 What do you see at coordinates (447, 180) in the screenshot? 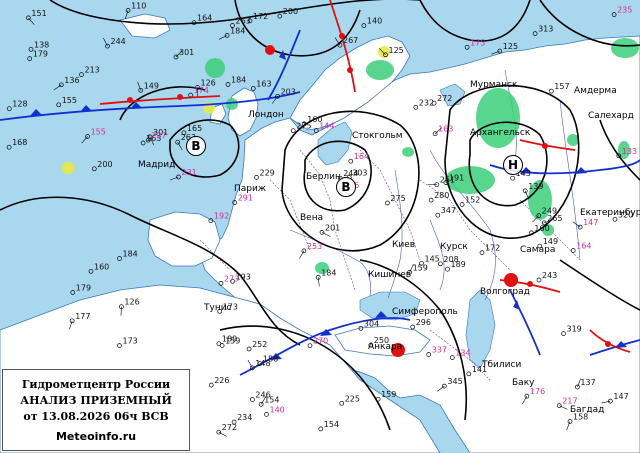
I see `station-pressure-value: 251` at bounding box center [447, 180].